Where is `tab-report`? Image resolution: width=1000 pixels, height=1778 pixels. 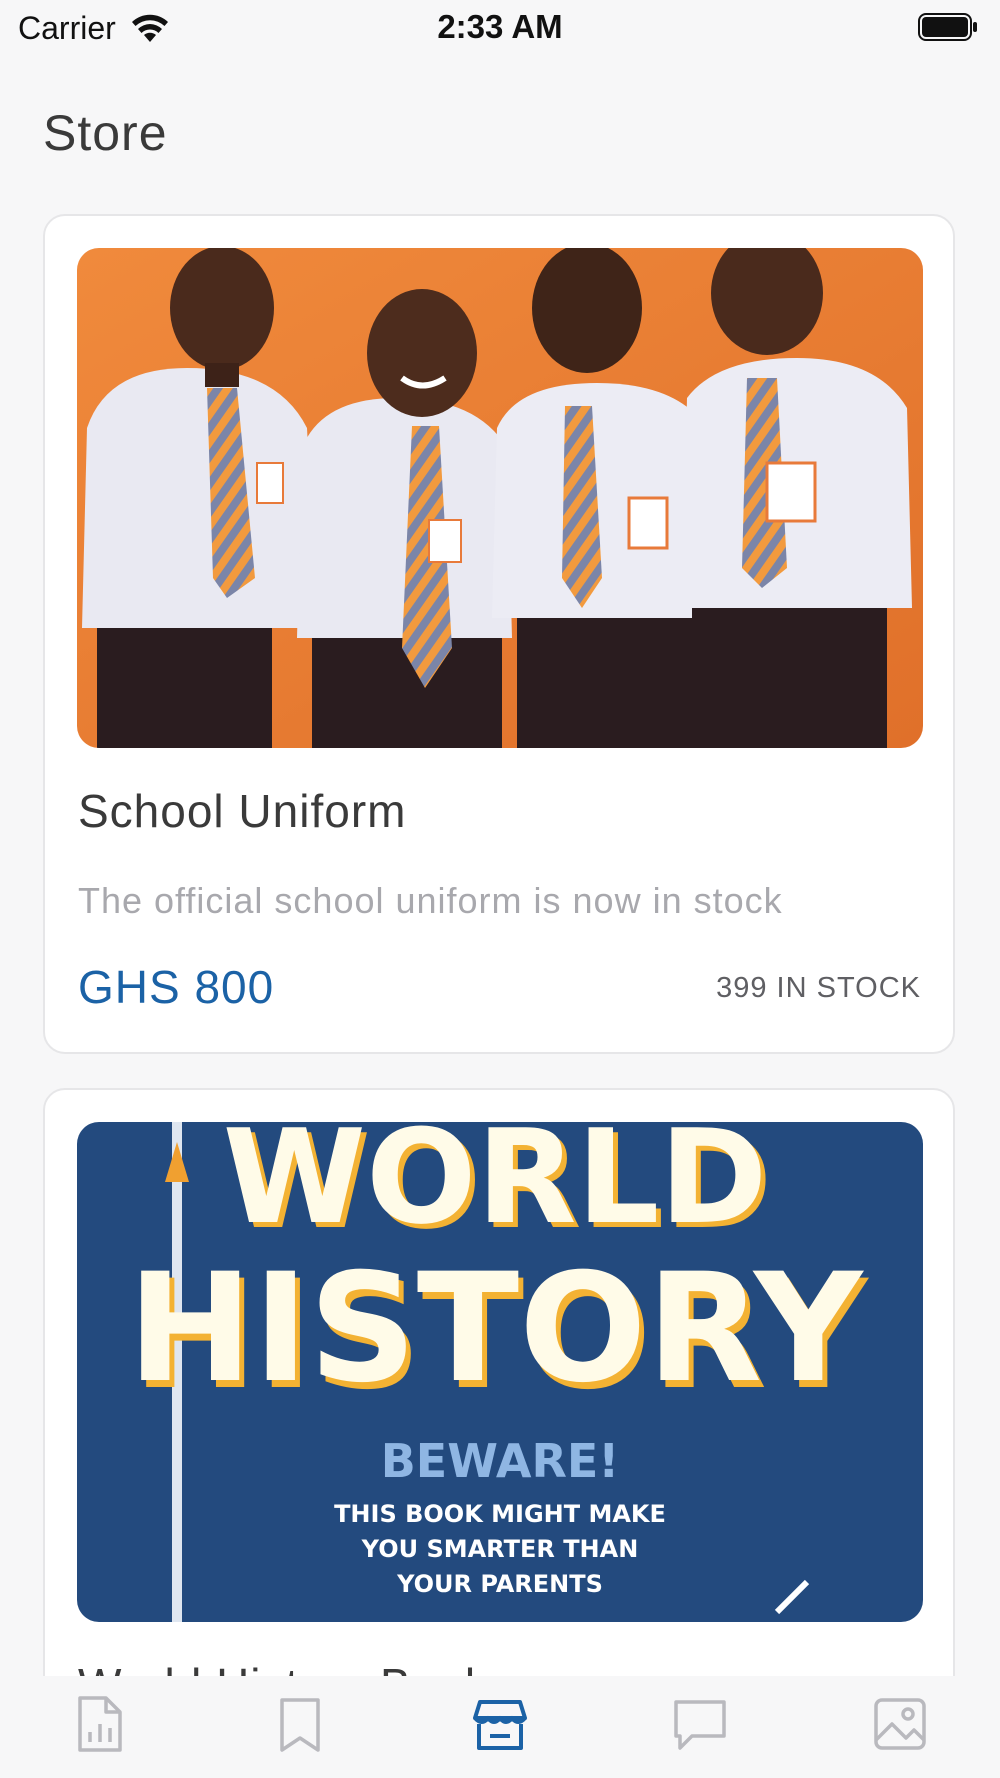 tab-report is located at coordinates (100, 1724).